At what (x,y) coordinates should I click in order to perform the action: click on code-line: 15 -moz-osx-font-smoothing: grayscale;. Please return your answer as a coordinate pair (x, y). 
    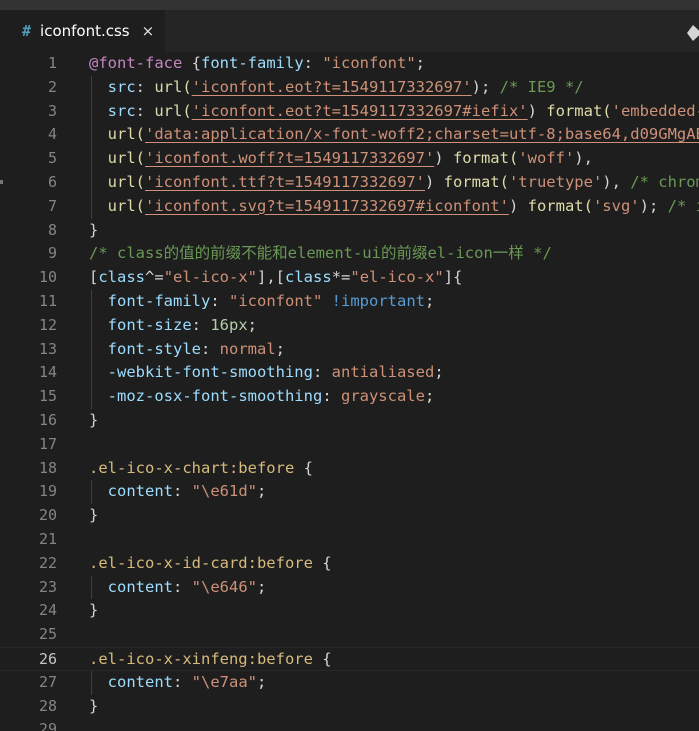
    Looking at the image, I should click on (349, 397).